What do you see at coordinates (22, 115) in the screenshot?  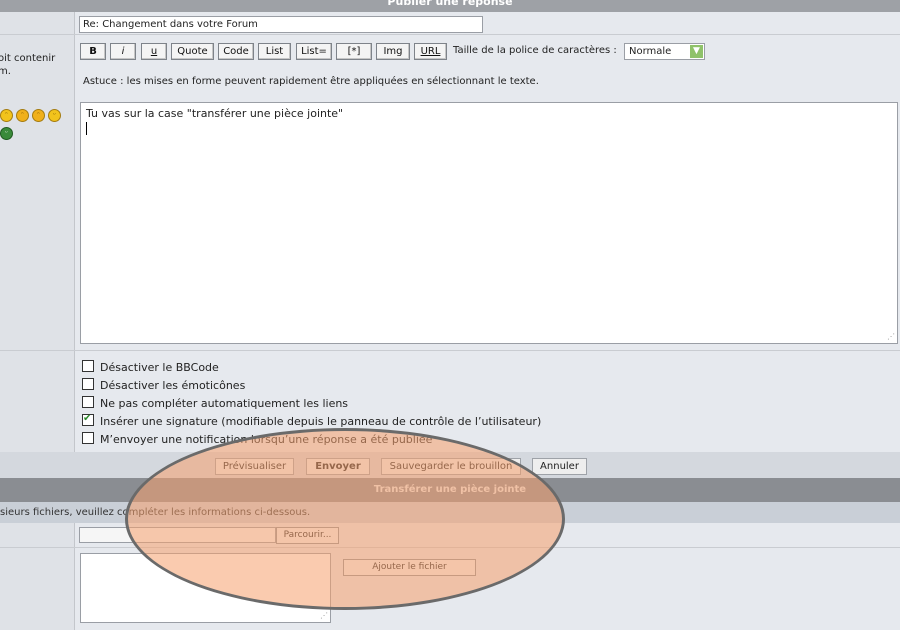 I see `smiley-devil-icon: ᵔ` at bounding box center [22, 115].